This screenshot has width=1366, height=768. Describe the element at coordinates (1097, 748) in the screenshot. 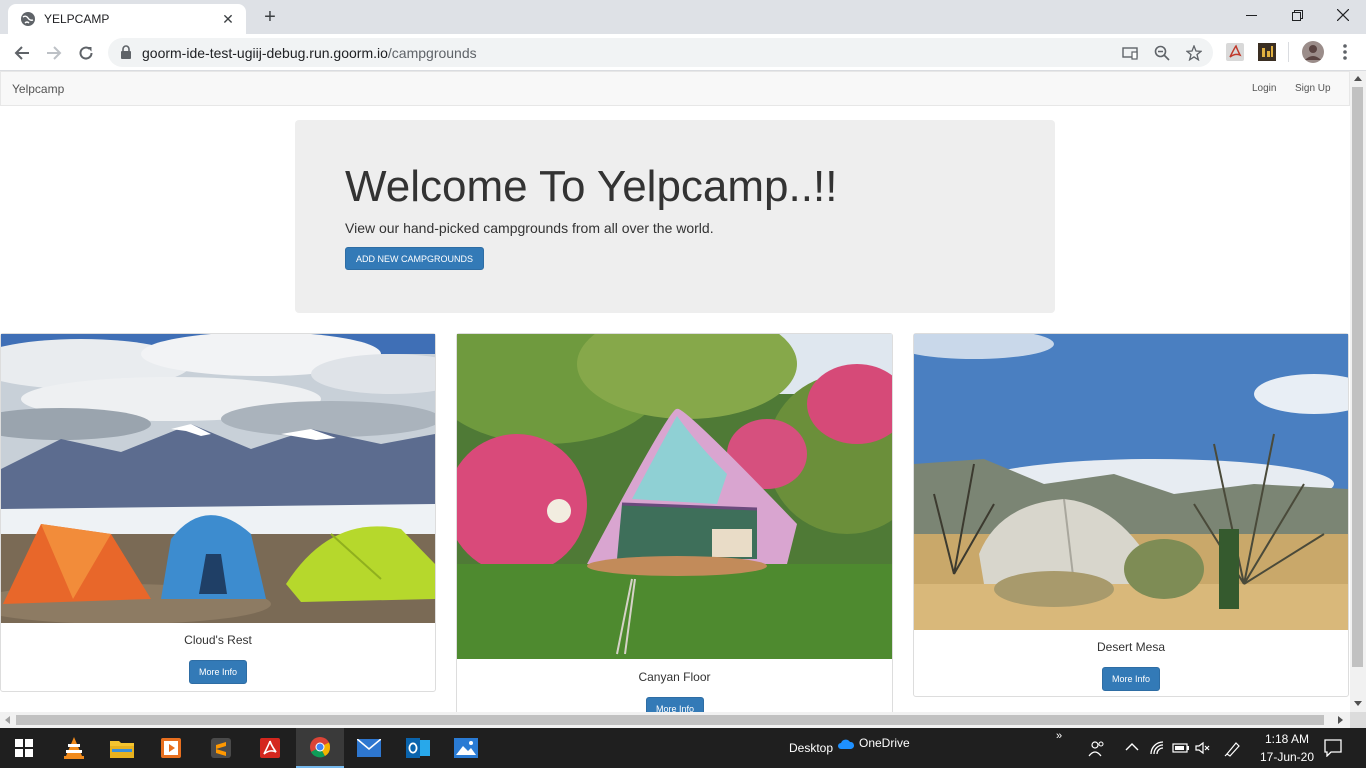

I see `people-icon` at that location.